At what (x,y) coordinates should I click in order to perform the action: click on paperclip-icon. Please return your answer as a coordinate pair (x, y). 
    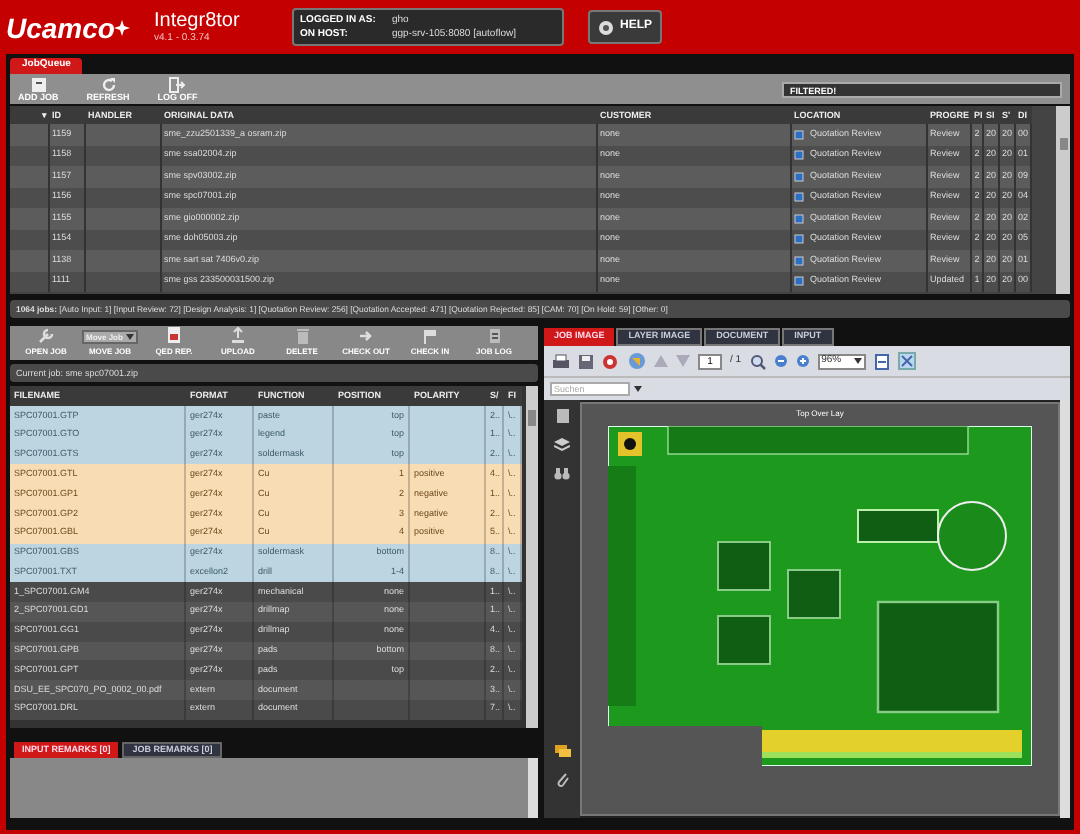
    Looking at the image, I should click on (562, 780).